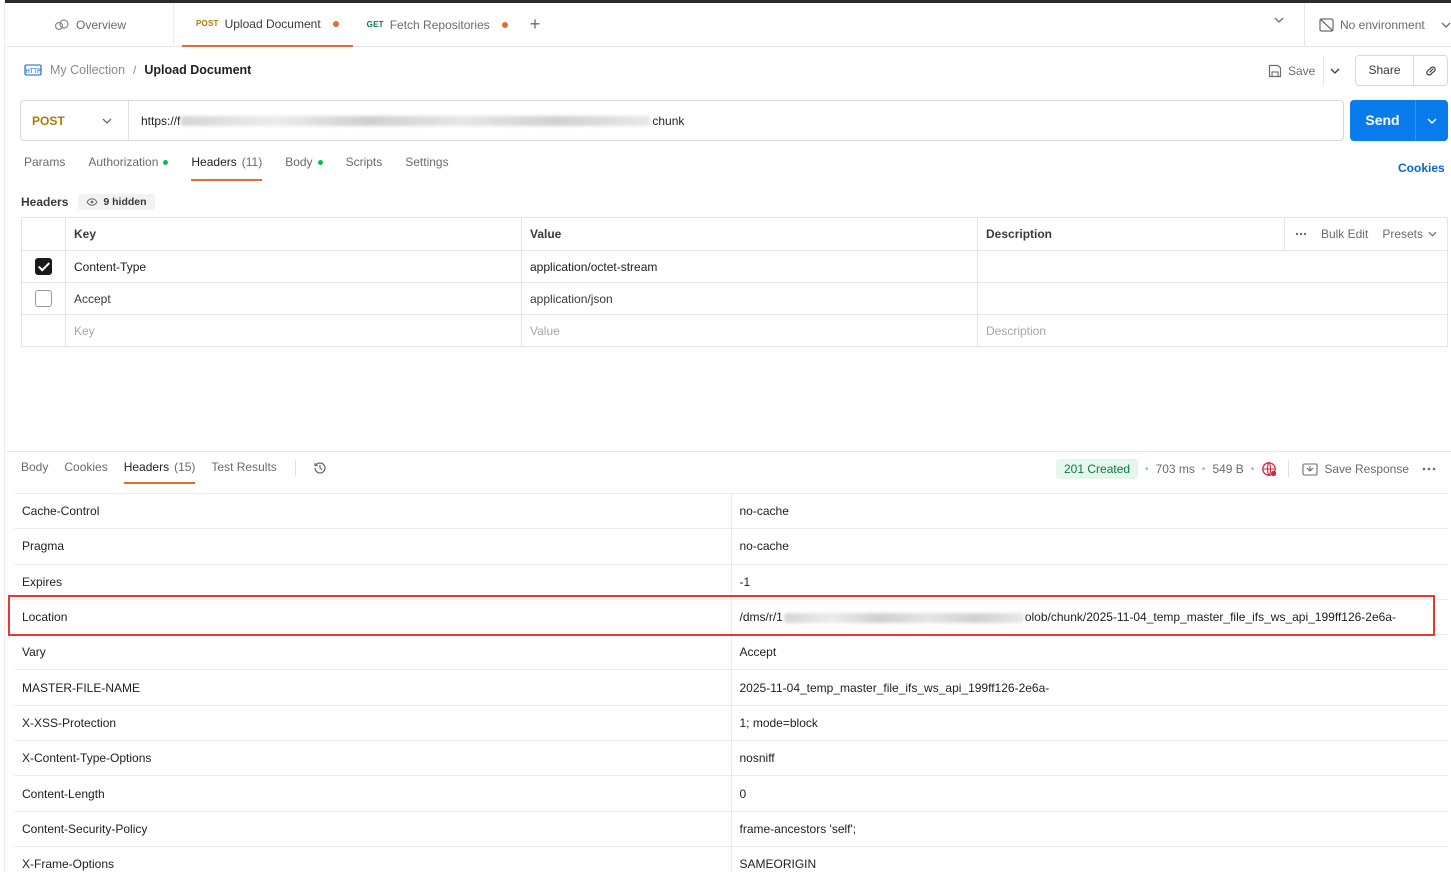 The image size is (1451, 872). I want to click on tab-label: Scripts, so click(364, 162).